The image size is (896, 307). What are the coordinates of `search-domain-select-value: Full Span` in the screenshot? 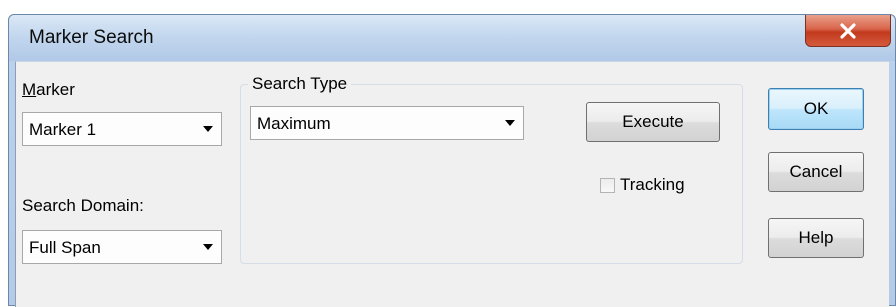 It's located at (65, 247).